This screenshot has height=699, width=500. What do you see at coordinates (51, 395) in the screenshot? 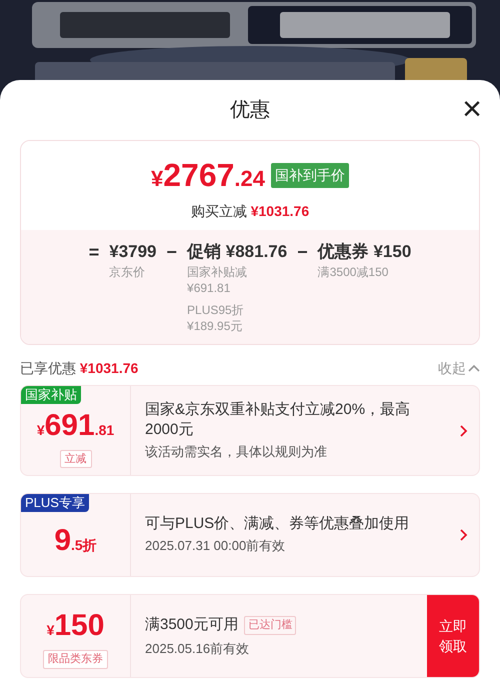
I see `offer-tag: 国家补贴` at bounding box center [51, 395].